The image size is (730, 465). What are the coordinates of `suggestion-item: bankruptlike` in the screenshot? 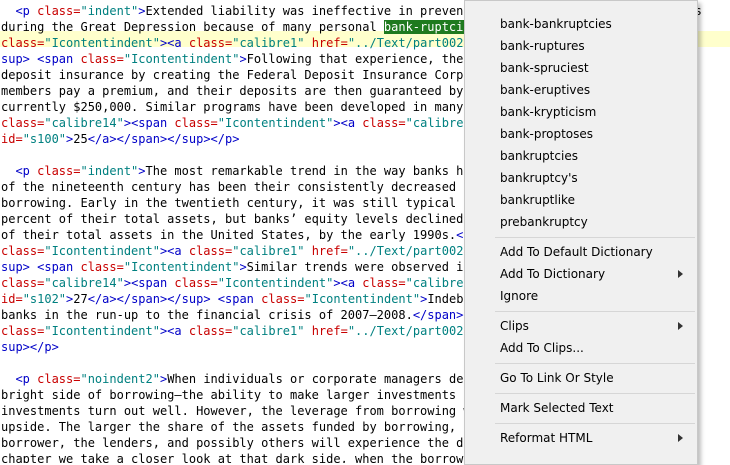 It's located at (581, 200).